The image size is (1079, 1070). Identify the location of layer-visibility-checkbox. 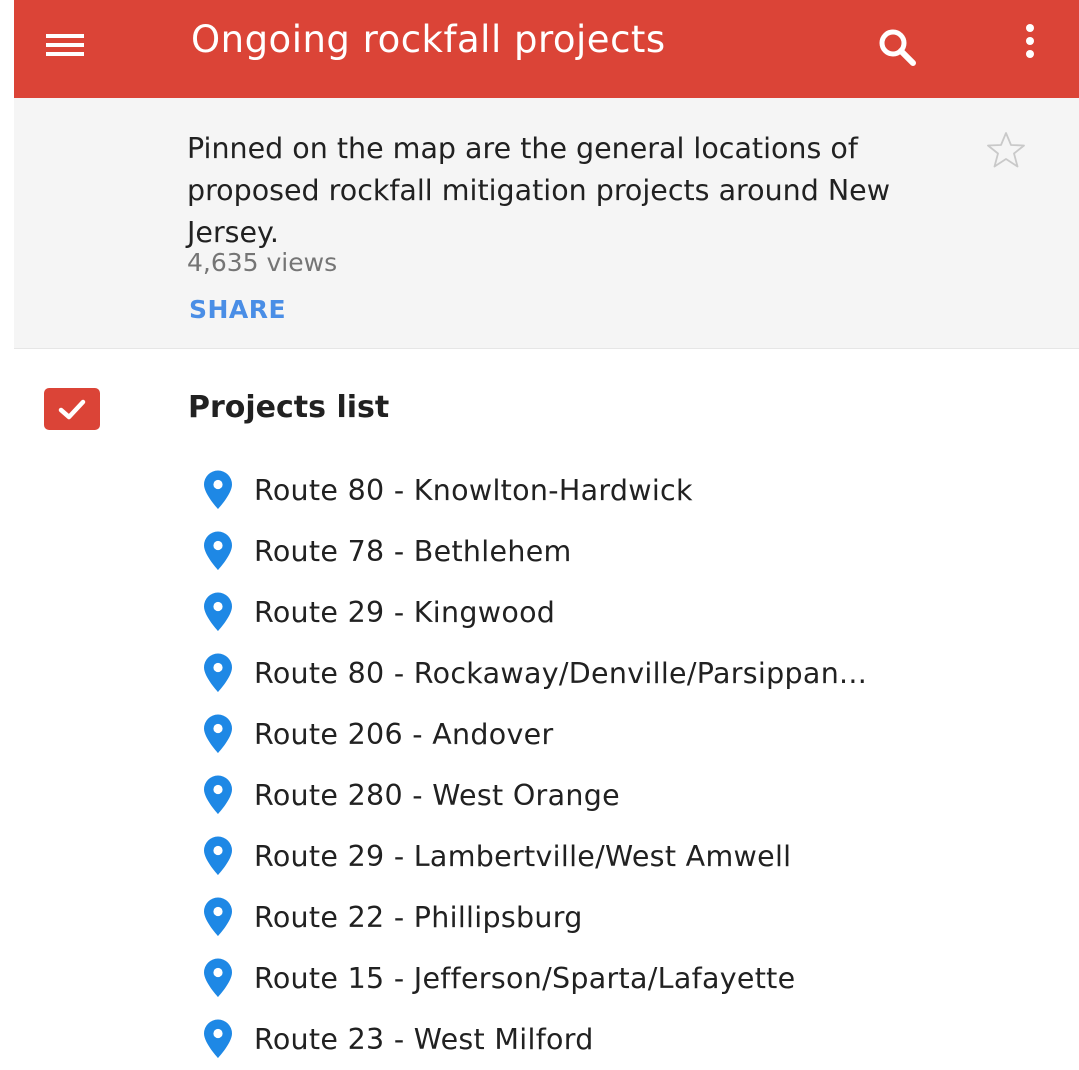
(72, 409).